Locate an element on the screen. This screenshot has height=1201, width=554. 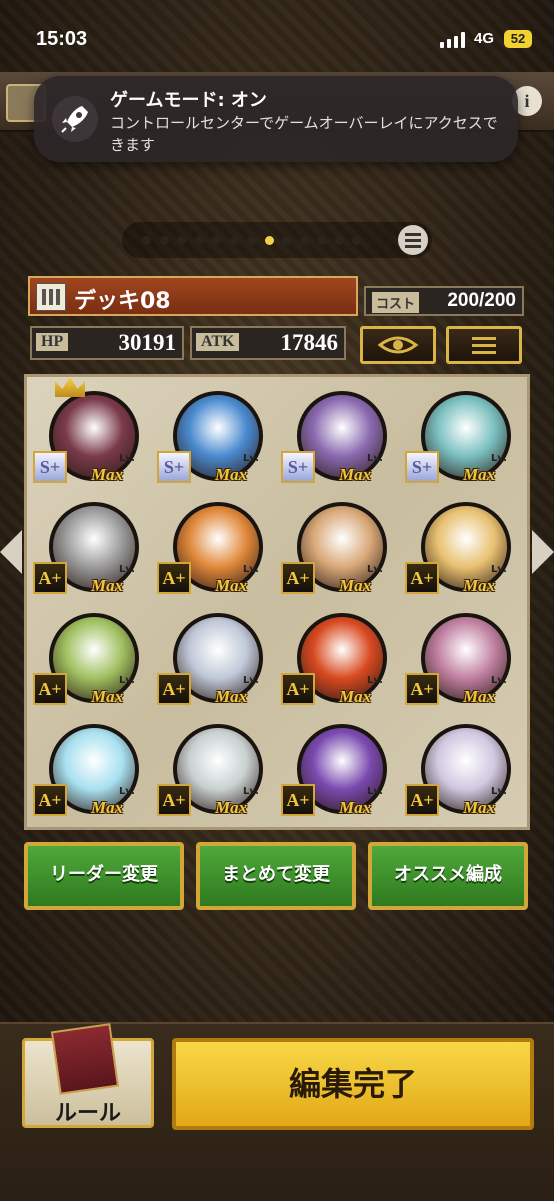
cost-value: 200/200 is located at coordinates (481, 300).